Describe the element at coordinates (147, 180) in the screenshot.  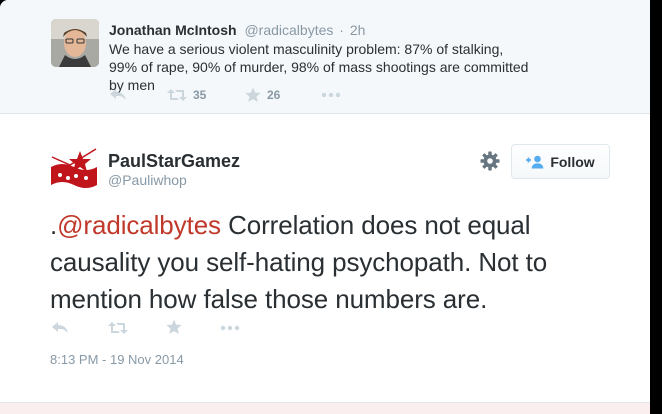
I see `author-handle: @Pauliwhop` at that location.